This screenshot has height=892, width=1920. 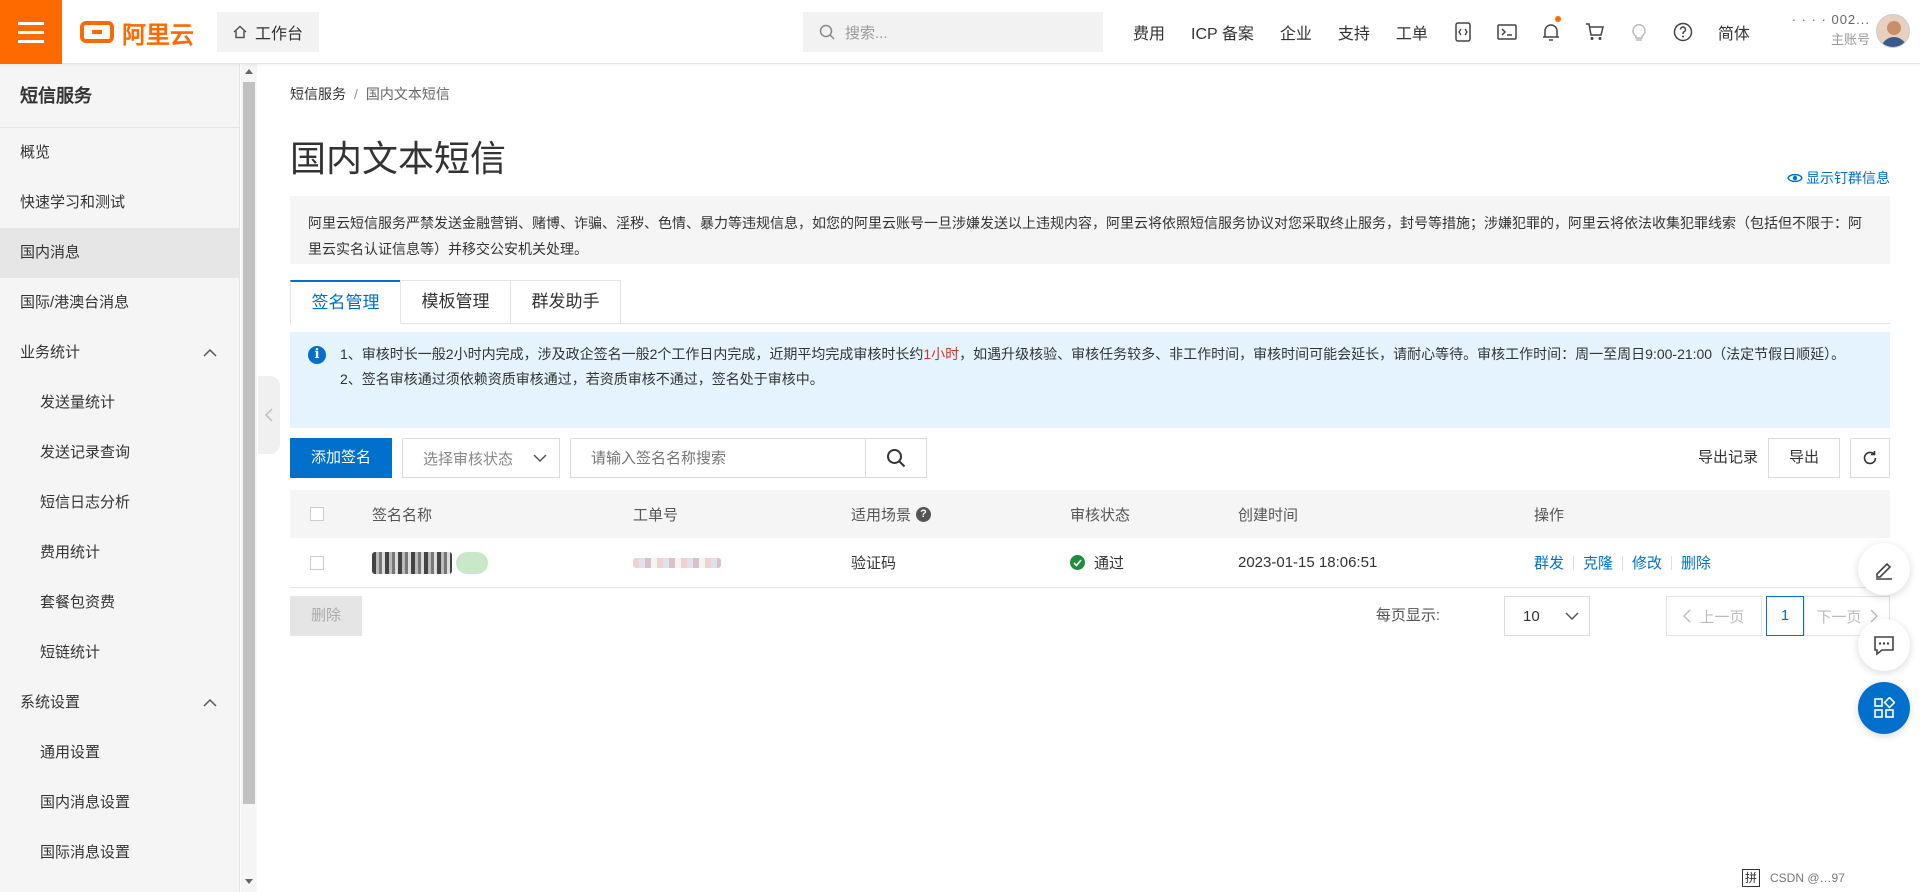 What do you see at coordinates (119, 703) in the screenshot?
I see `sidebar-group-system-settings: 系统设置` at bounding box center [119, 703].